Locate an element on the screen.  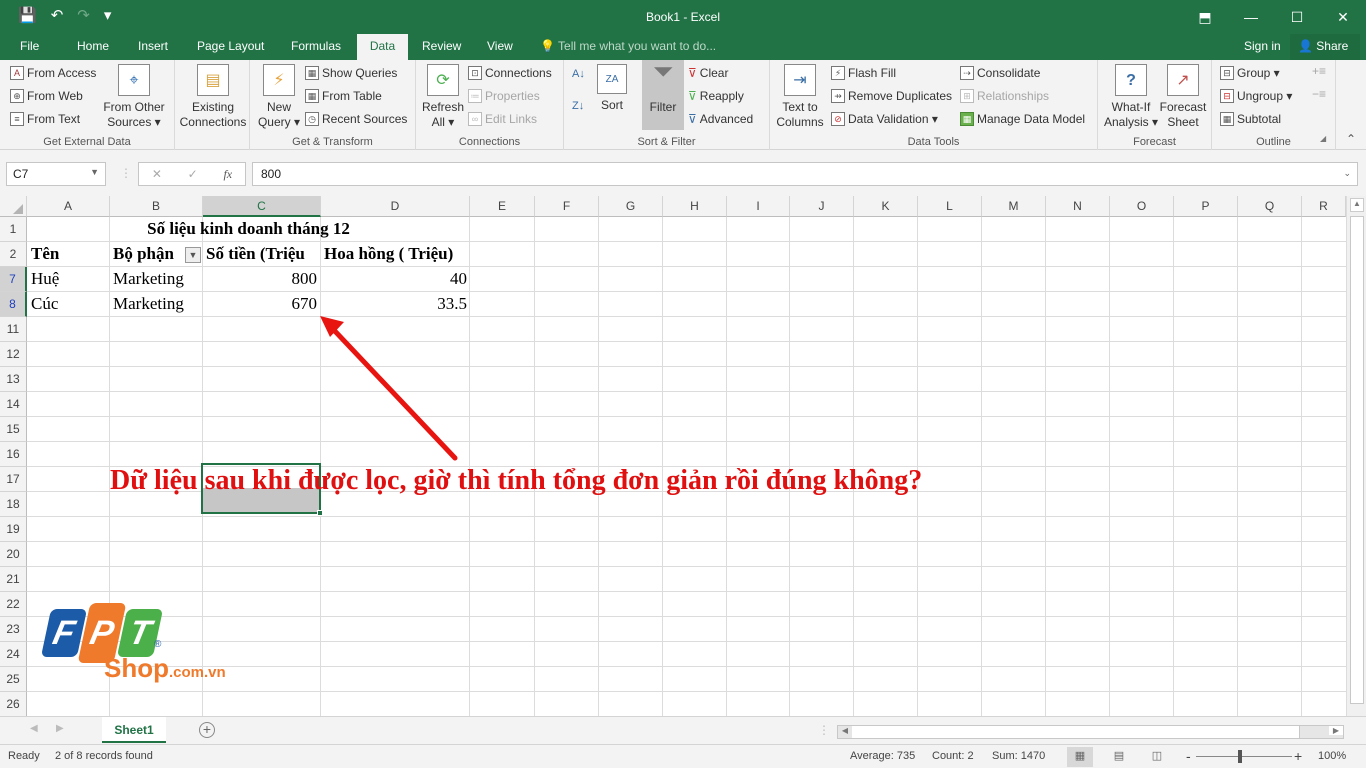
sort-a-to-z-button: A↓ is located at coordinates (578, 74).